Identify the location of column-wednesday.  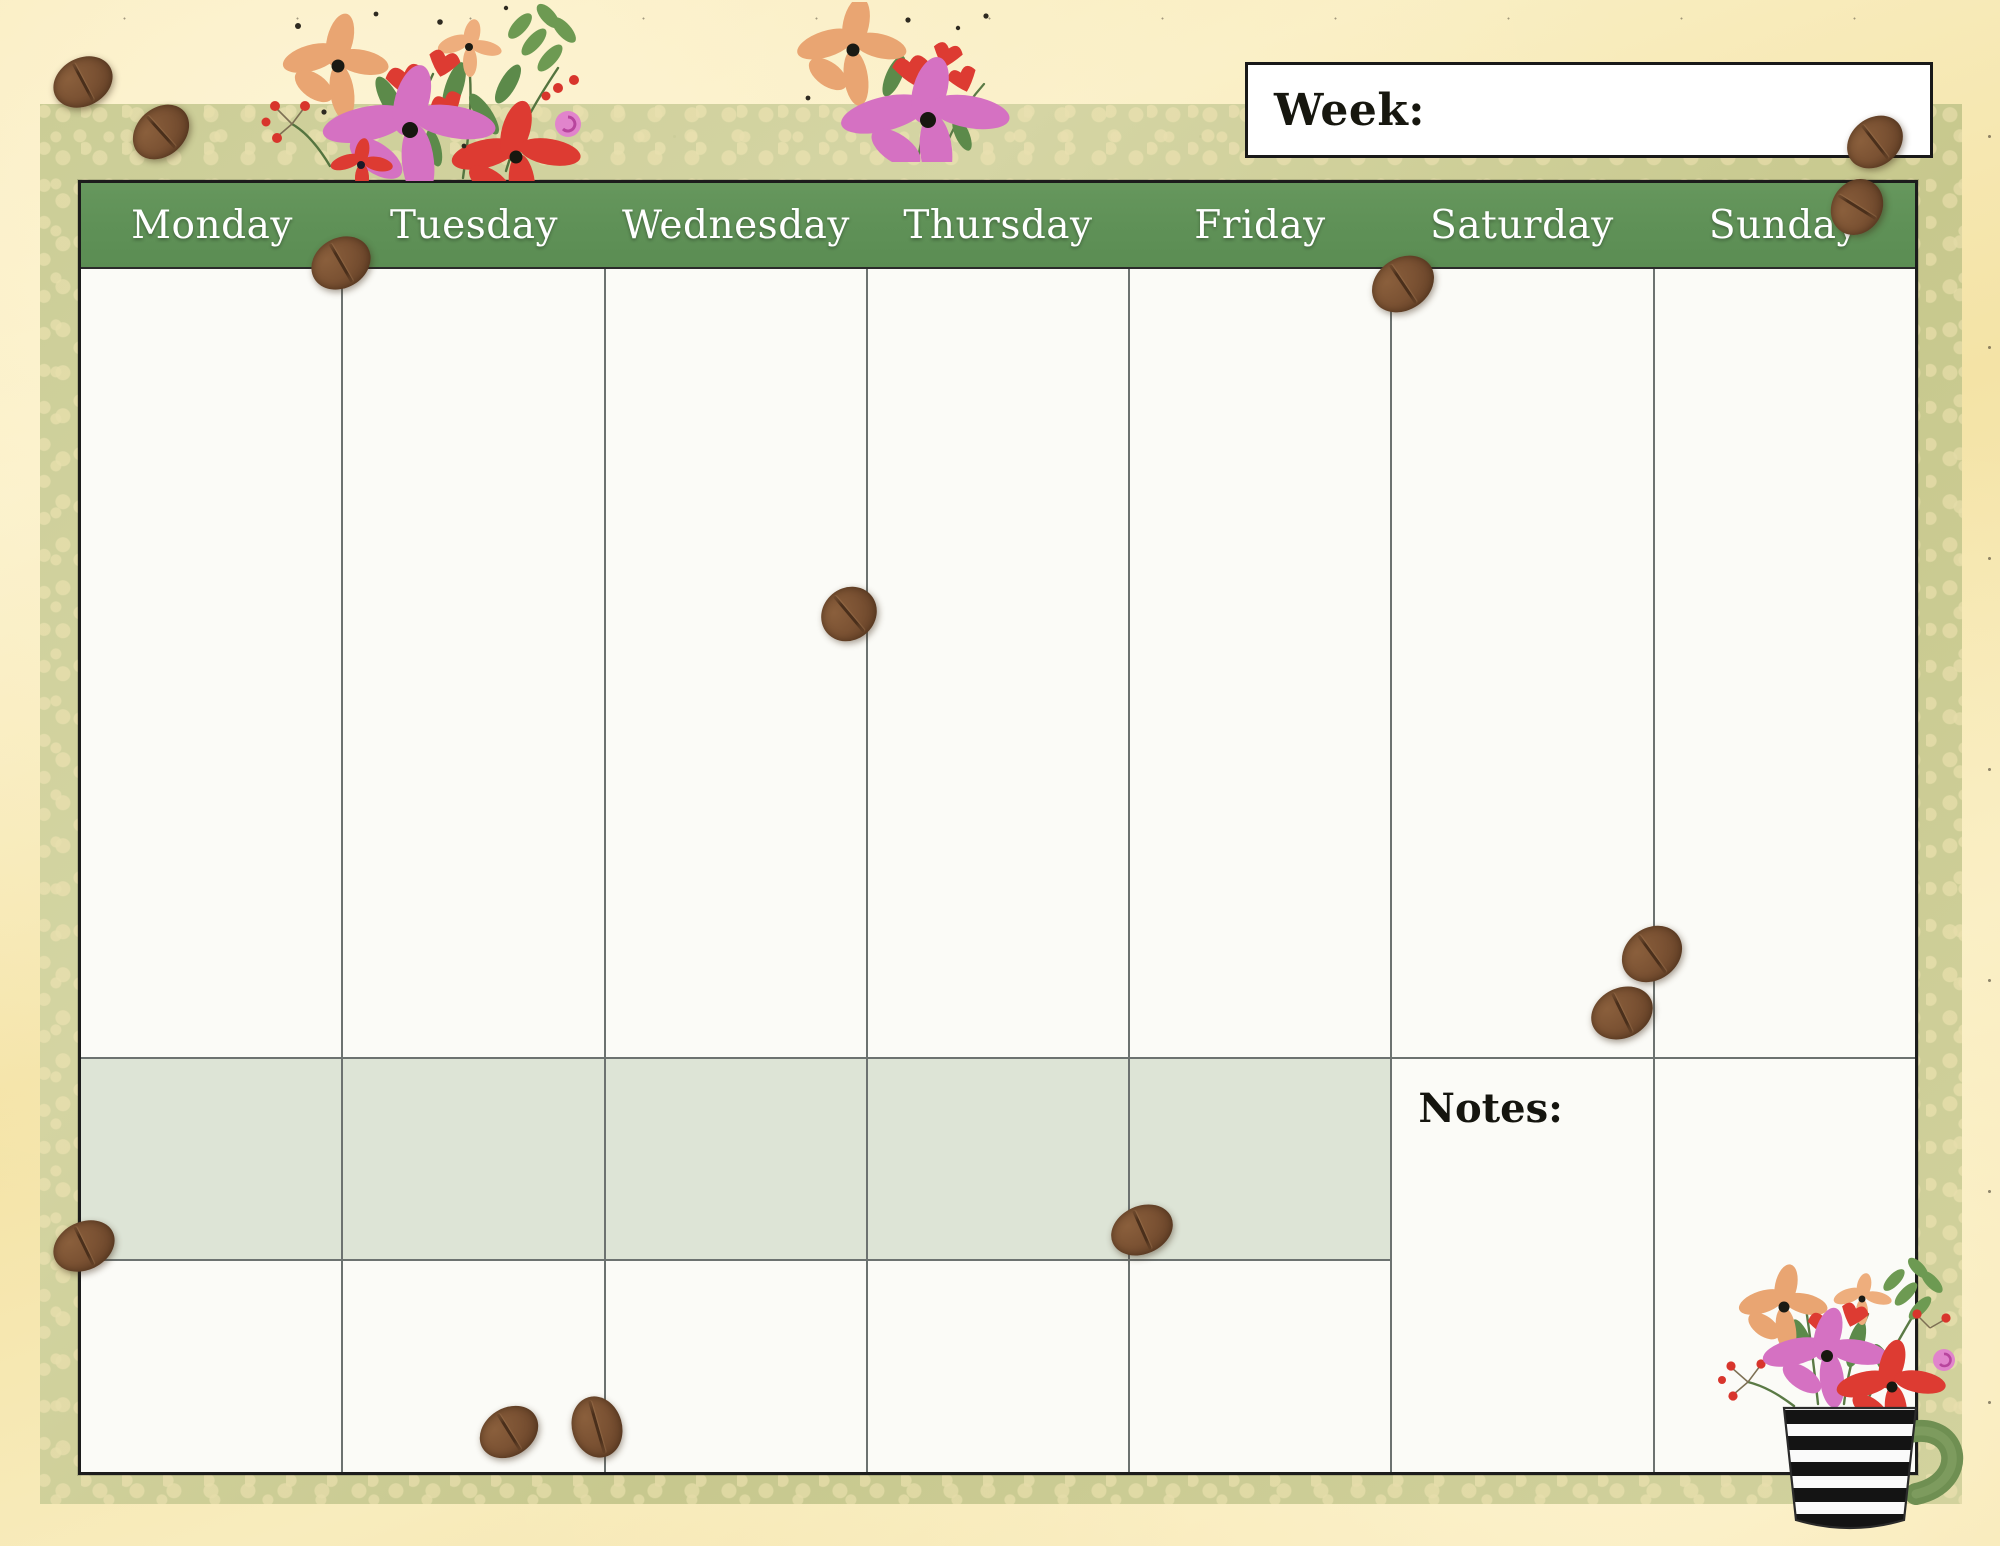
(736, 869).